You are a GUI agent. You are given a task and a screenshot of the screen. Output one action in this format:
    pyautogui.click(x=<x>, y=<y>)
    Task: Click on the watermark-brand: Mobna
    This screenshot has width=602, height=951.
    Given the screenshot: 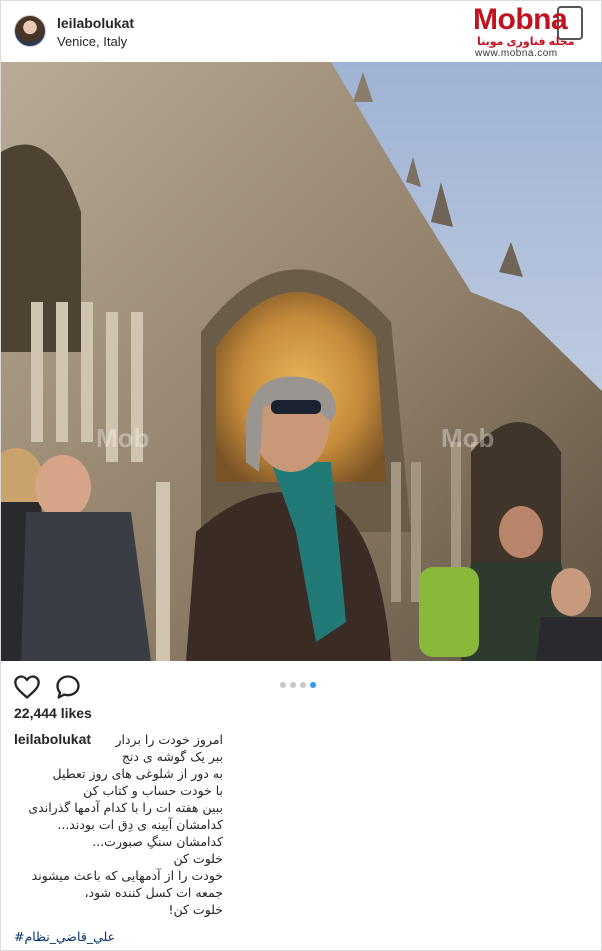 What is the action you would take?
    pyautogui.click(x=520, y=19)
    